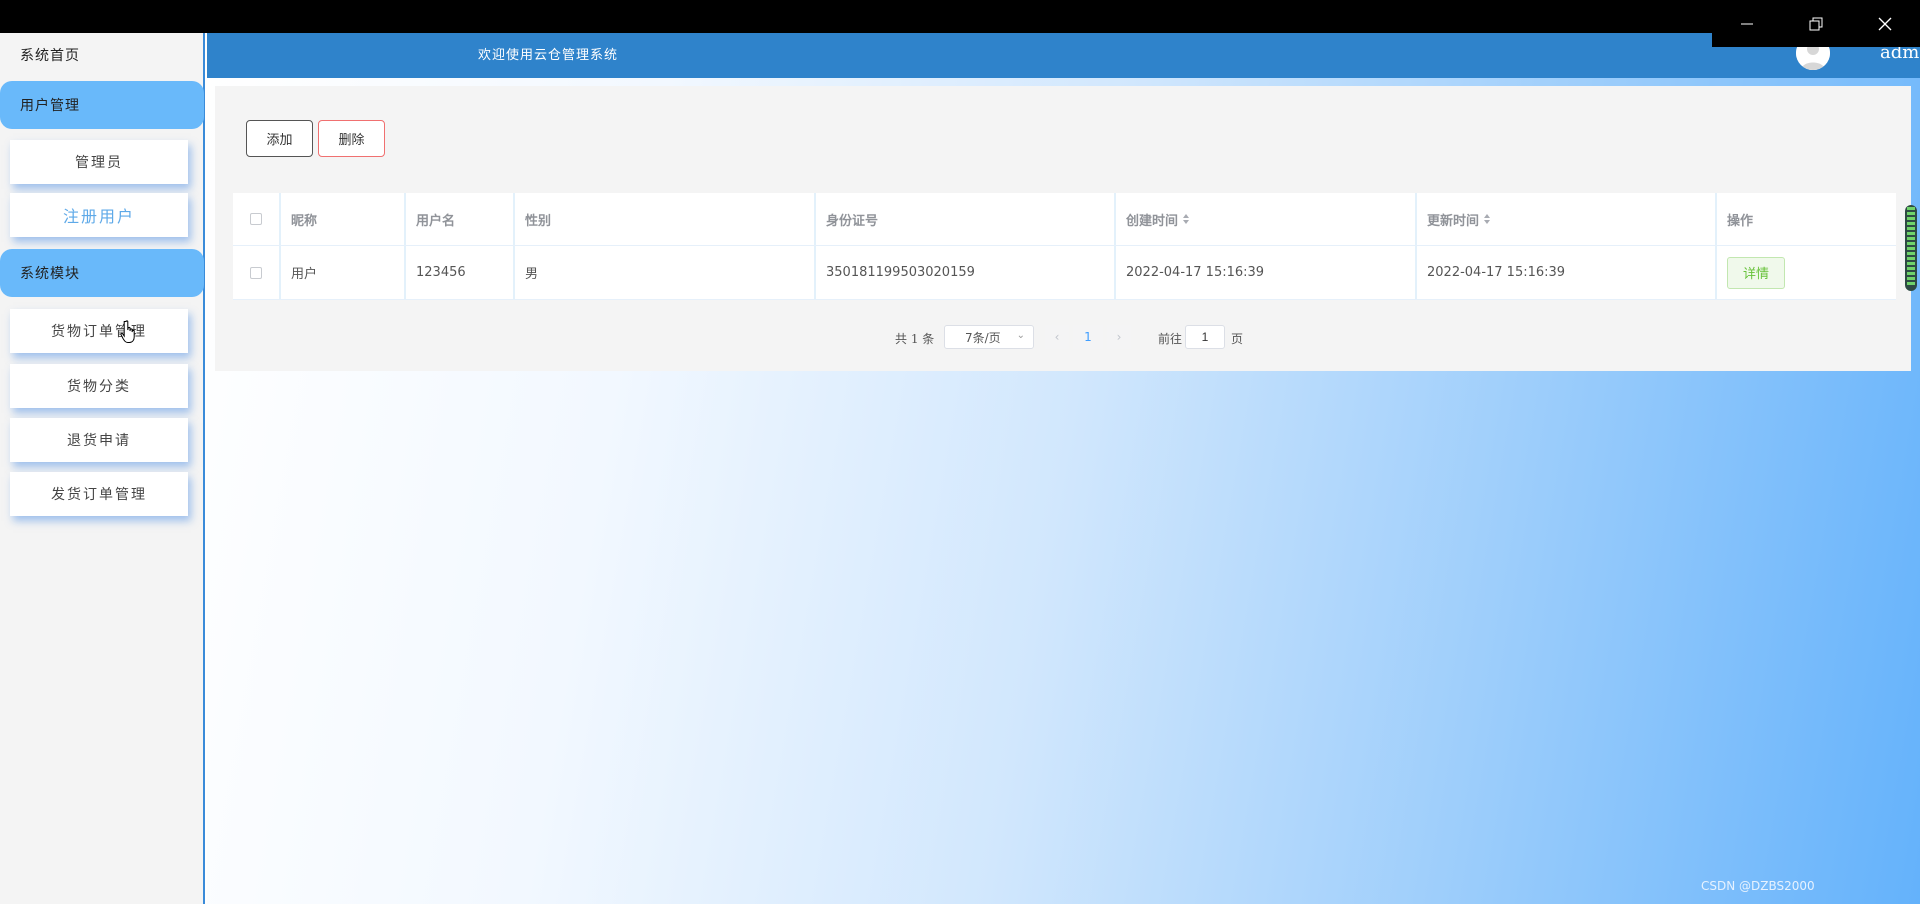  I want to click on watermark: CSDN @DZBS2000, so click(1758, 886).